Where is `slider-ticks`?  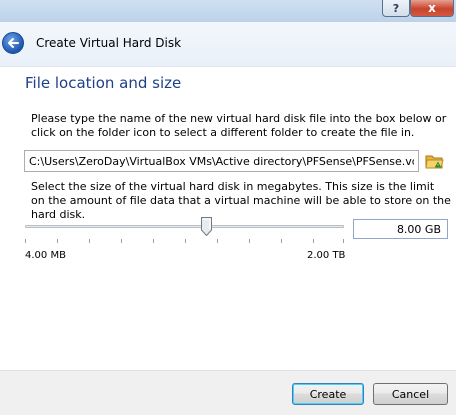
slider-ticks is located at coordinates (184, 241).